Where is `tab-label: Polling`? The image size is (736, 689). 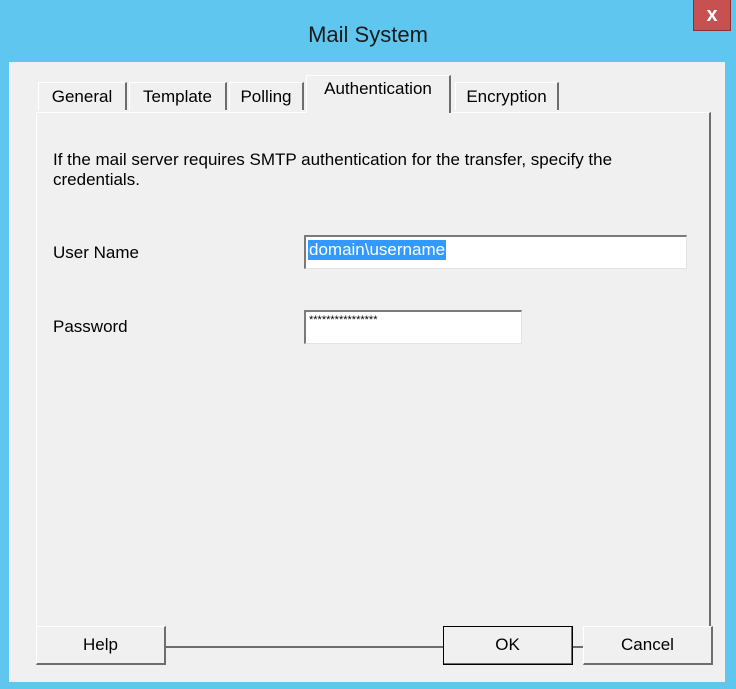 tab-label: Polling is located at coordinates (266, 96).